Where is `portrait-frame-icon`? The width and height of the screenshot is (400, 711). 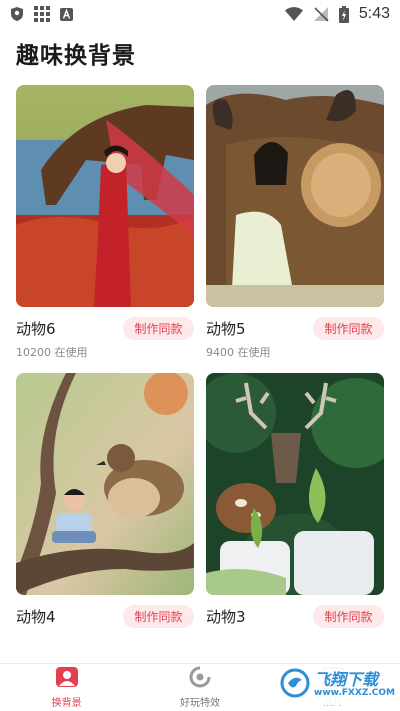 portrait-frame-icon is located at coordinates (67, 679).